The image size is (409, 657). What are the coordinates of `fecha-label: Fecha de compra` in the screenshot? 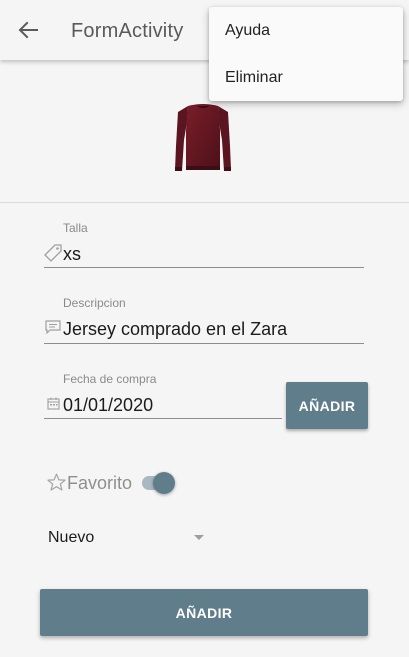 It's located at (110, 379).